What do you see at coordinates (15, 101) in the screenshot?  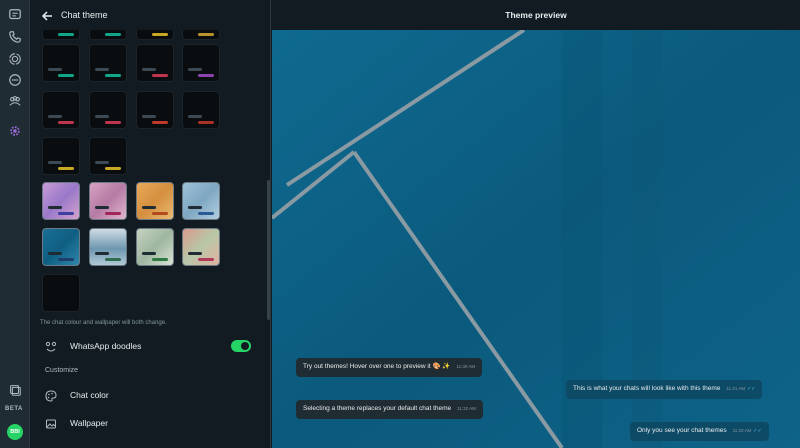 I see `communities-icon` at bounding box center [15, 101].